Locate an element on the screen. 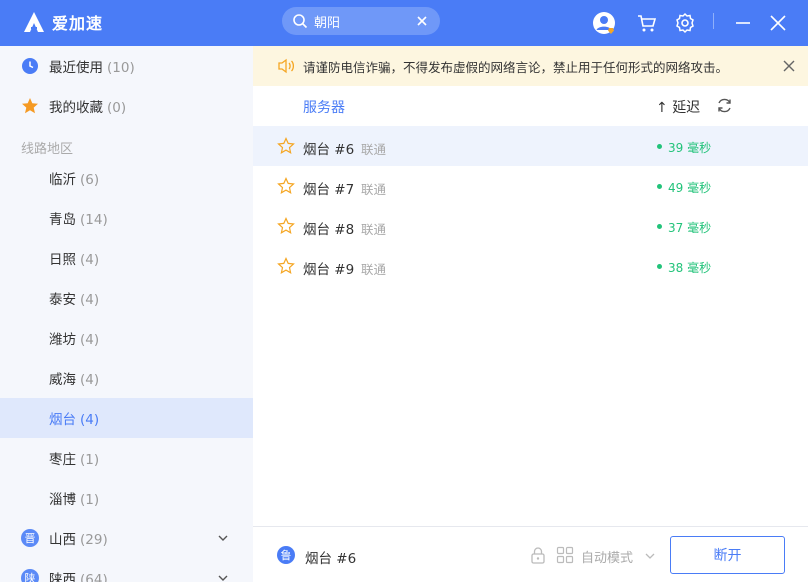 This screenshot has width=808, height=583. sidebar-item-label: 临沂 is located at coordinates (62, 180).